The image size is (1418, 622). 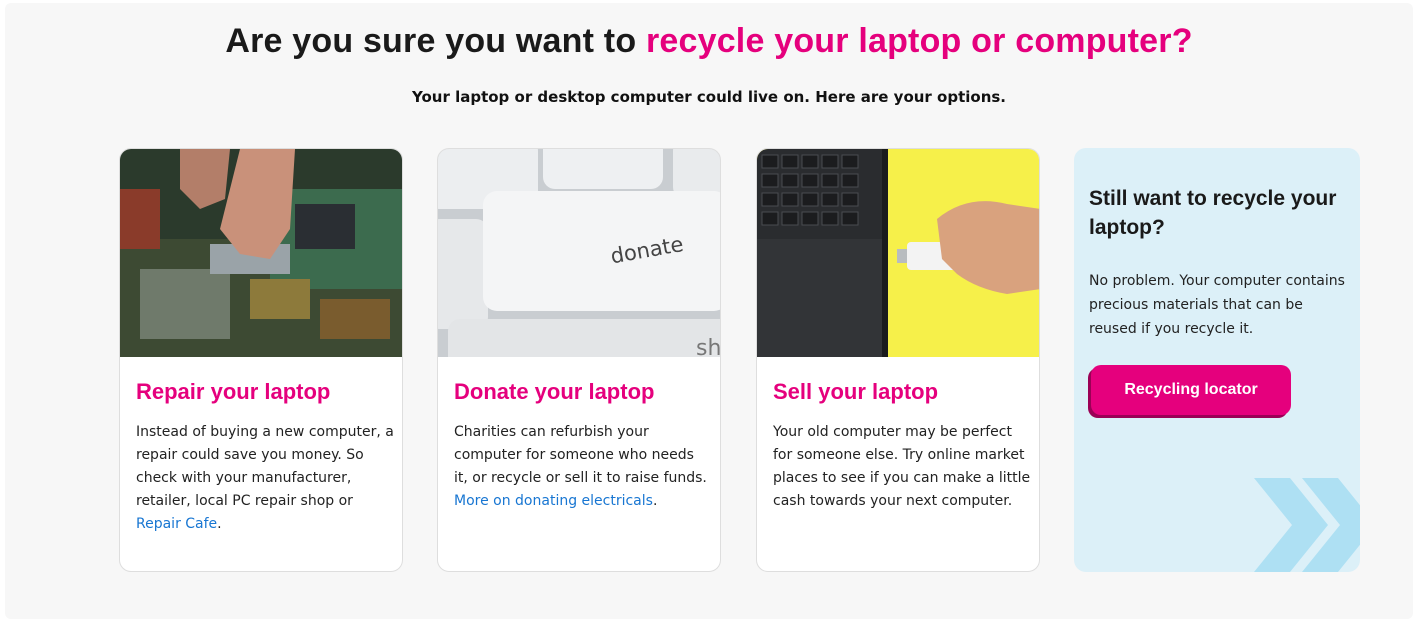 I want to click on cta-title: Still want to recycle your laptop?, so click(x=1213, y=213).